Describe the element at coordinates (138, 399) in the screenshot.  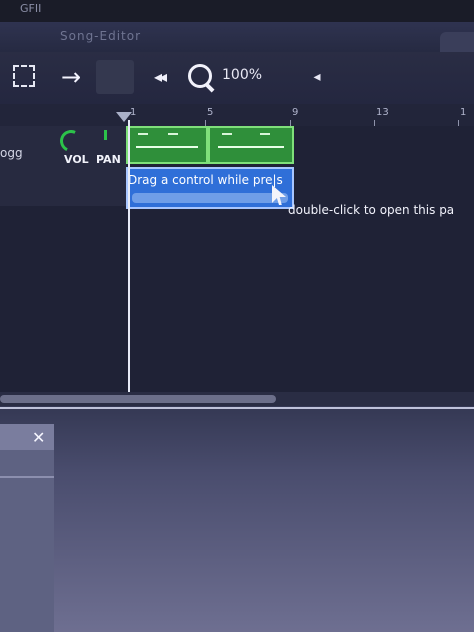
I see `horizontal-scrollbar-thumb` at that location.